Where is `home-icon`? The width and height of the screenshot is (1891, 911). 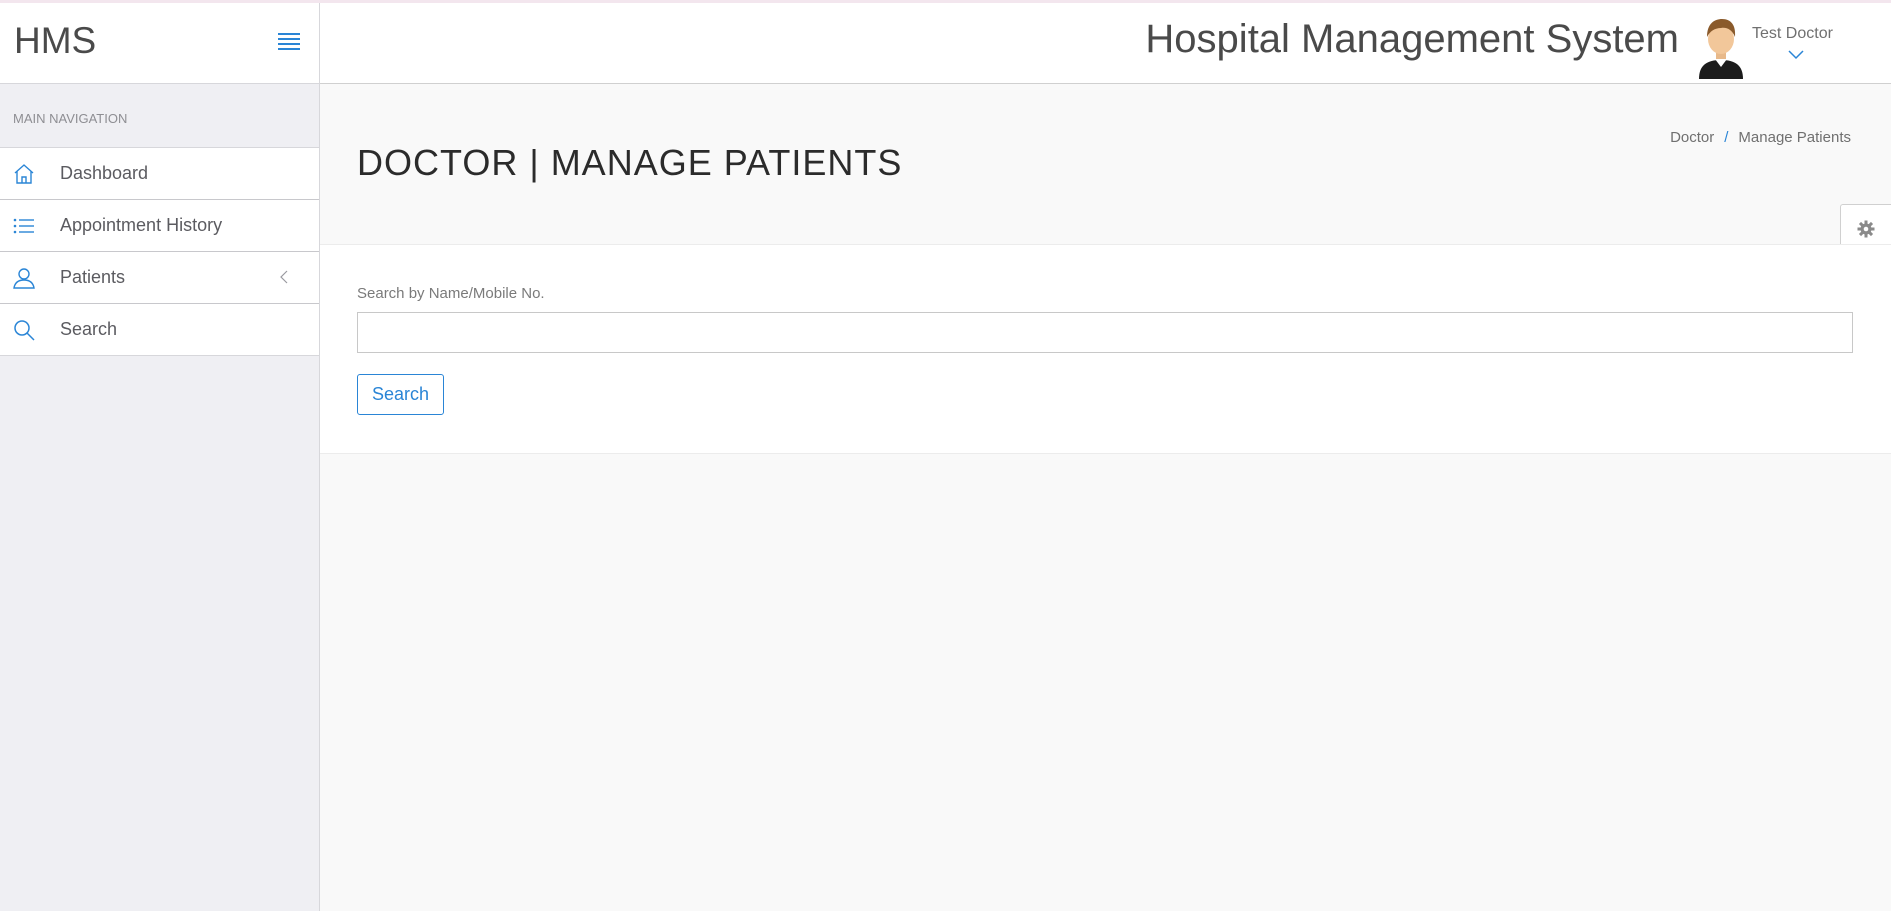
home-icon is located at coordinates (24, 174).